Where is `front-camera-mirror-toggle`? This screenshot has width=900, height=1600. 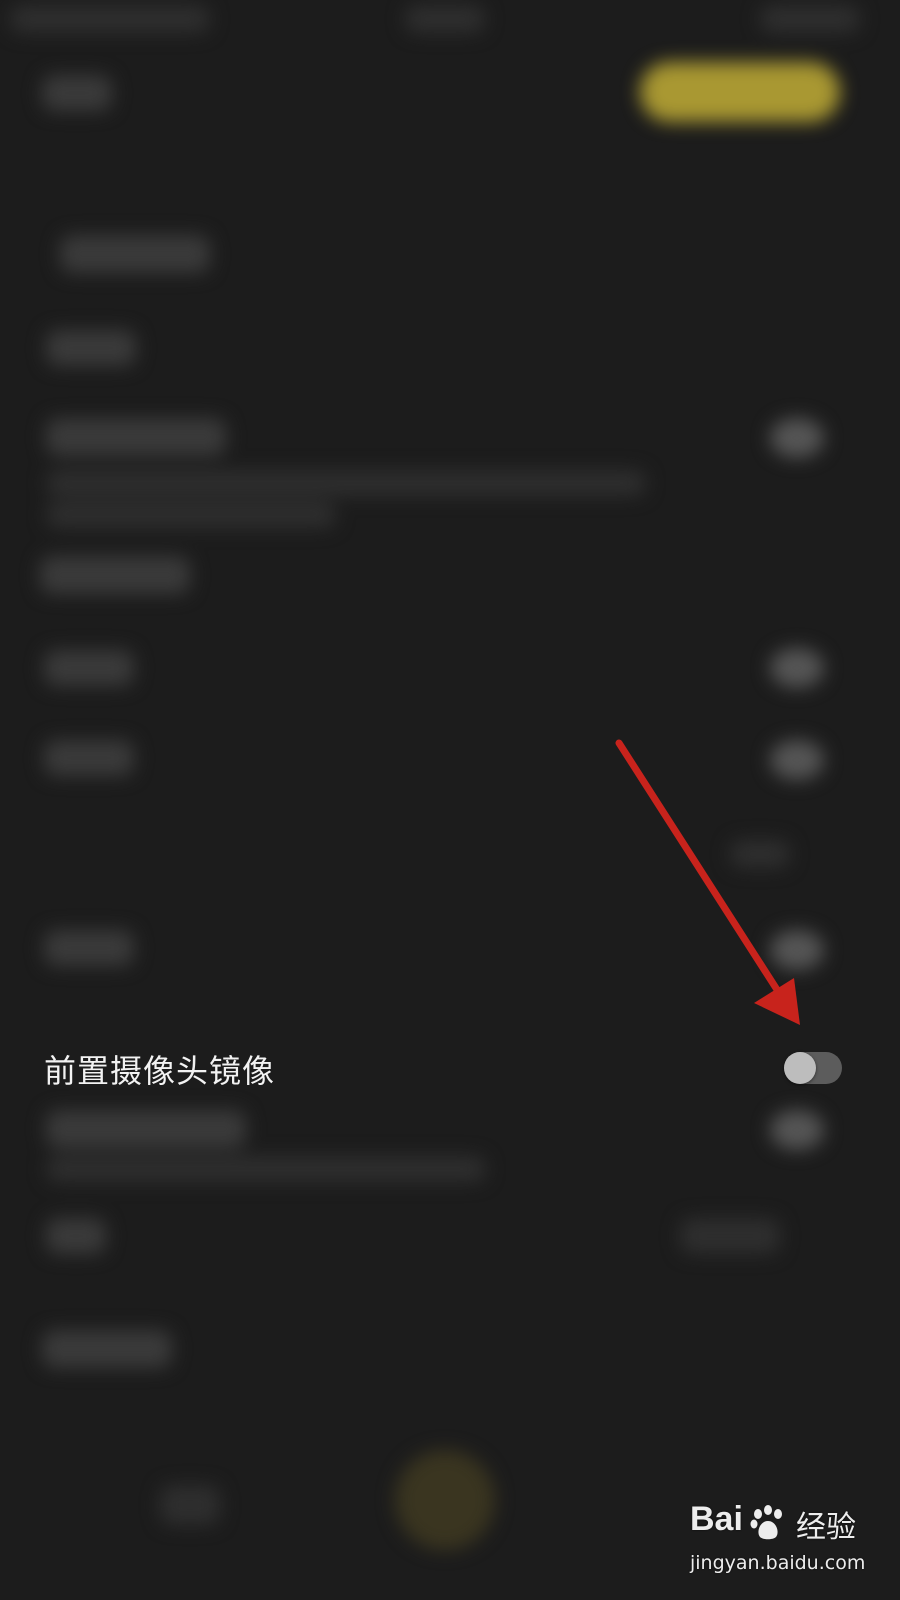 front-camera-mirror-toggle is located at coordinates (813, 1068).